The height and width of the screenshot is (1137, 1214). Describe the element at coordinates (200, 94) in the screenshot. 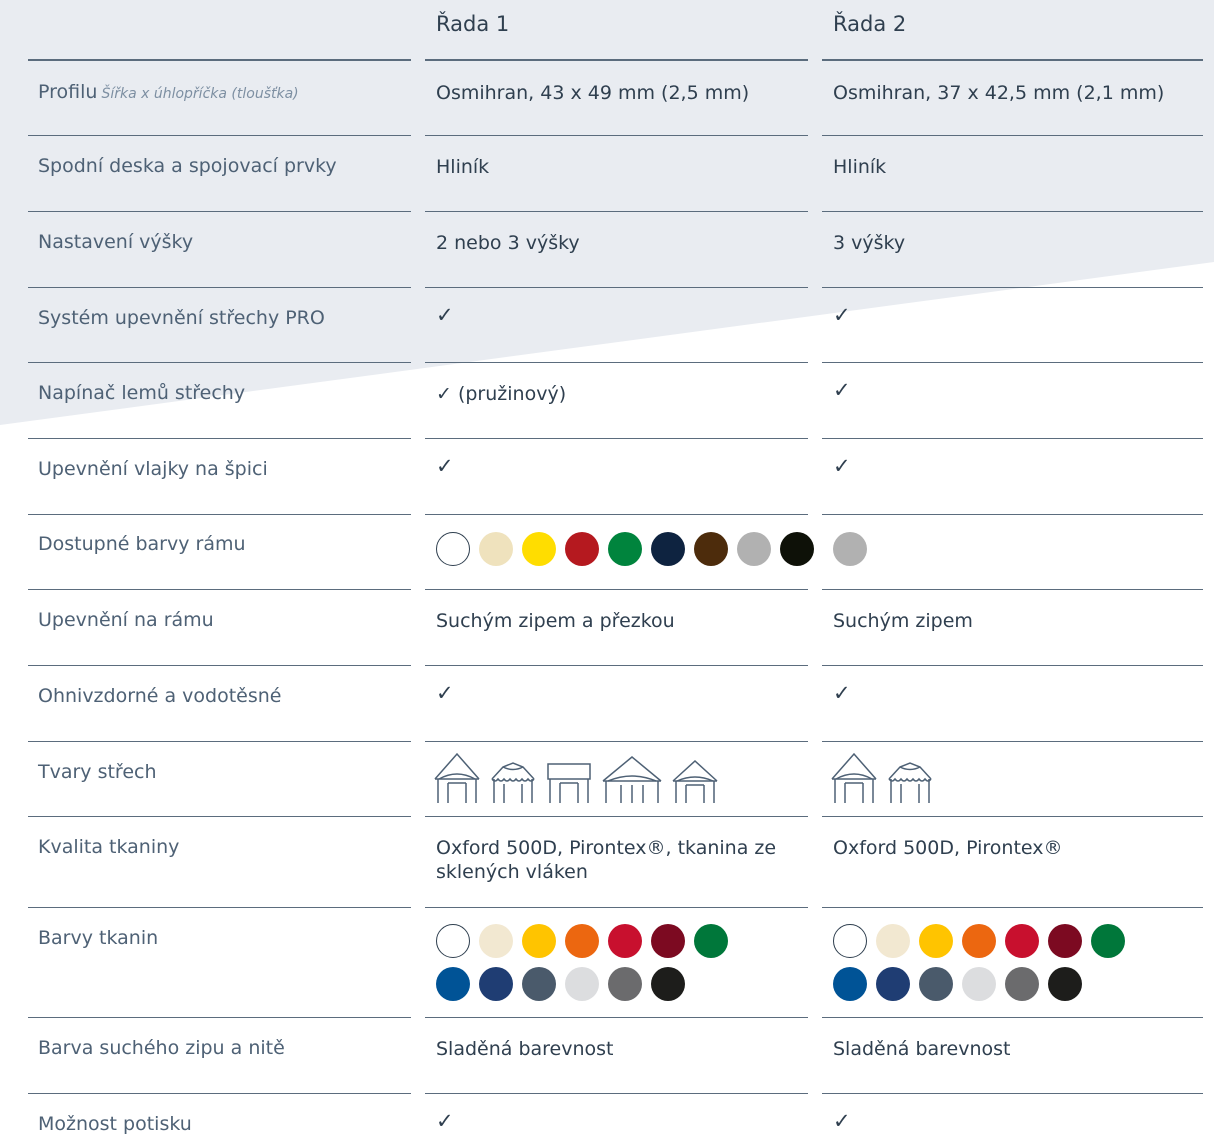

I see `row-label-subtitle: Šířka x úhlopříčka (tloušťka)` at that location.